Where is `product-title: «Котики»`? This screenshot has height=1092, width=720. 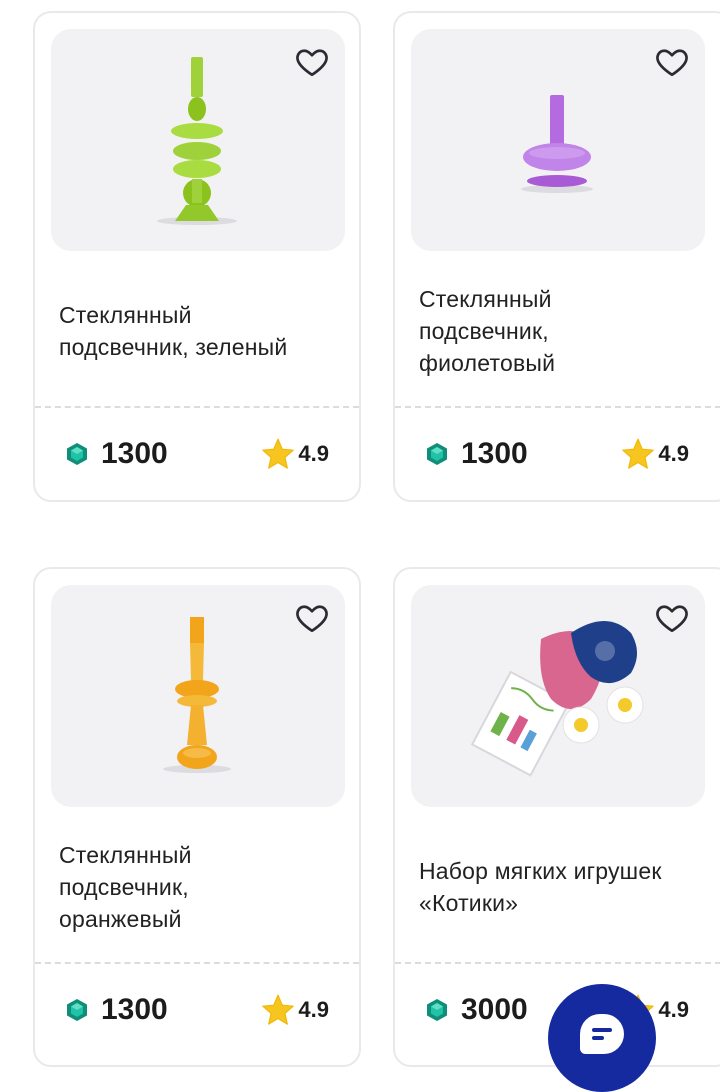
product-title: «Котики» is located at coordinates (469, 903).